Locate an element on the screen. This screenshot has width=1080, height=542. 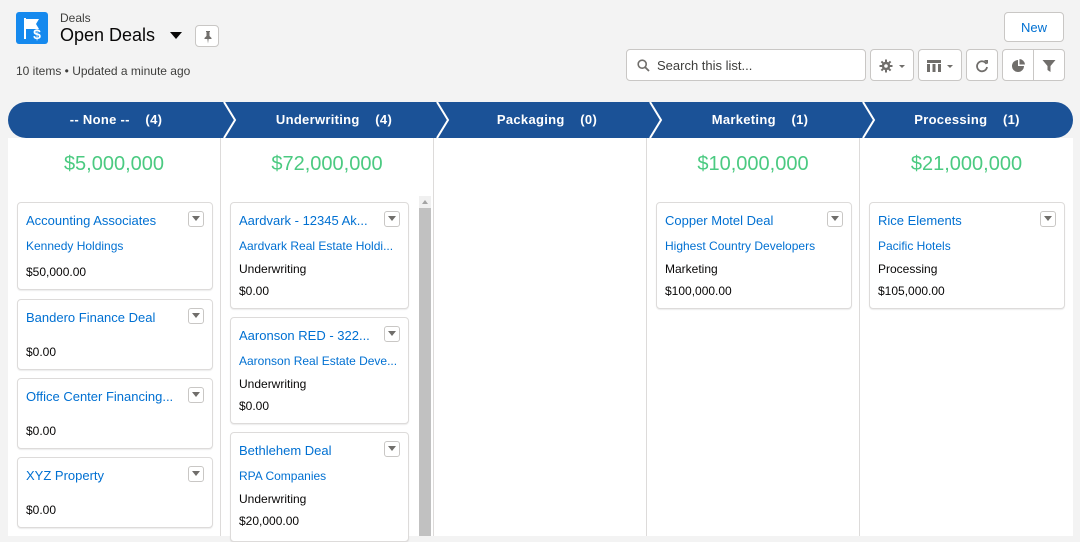
filter-button is located at coordinates (1049, 65).